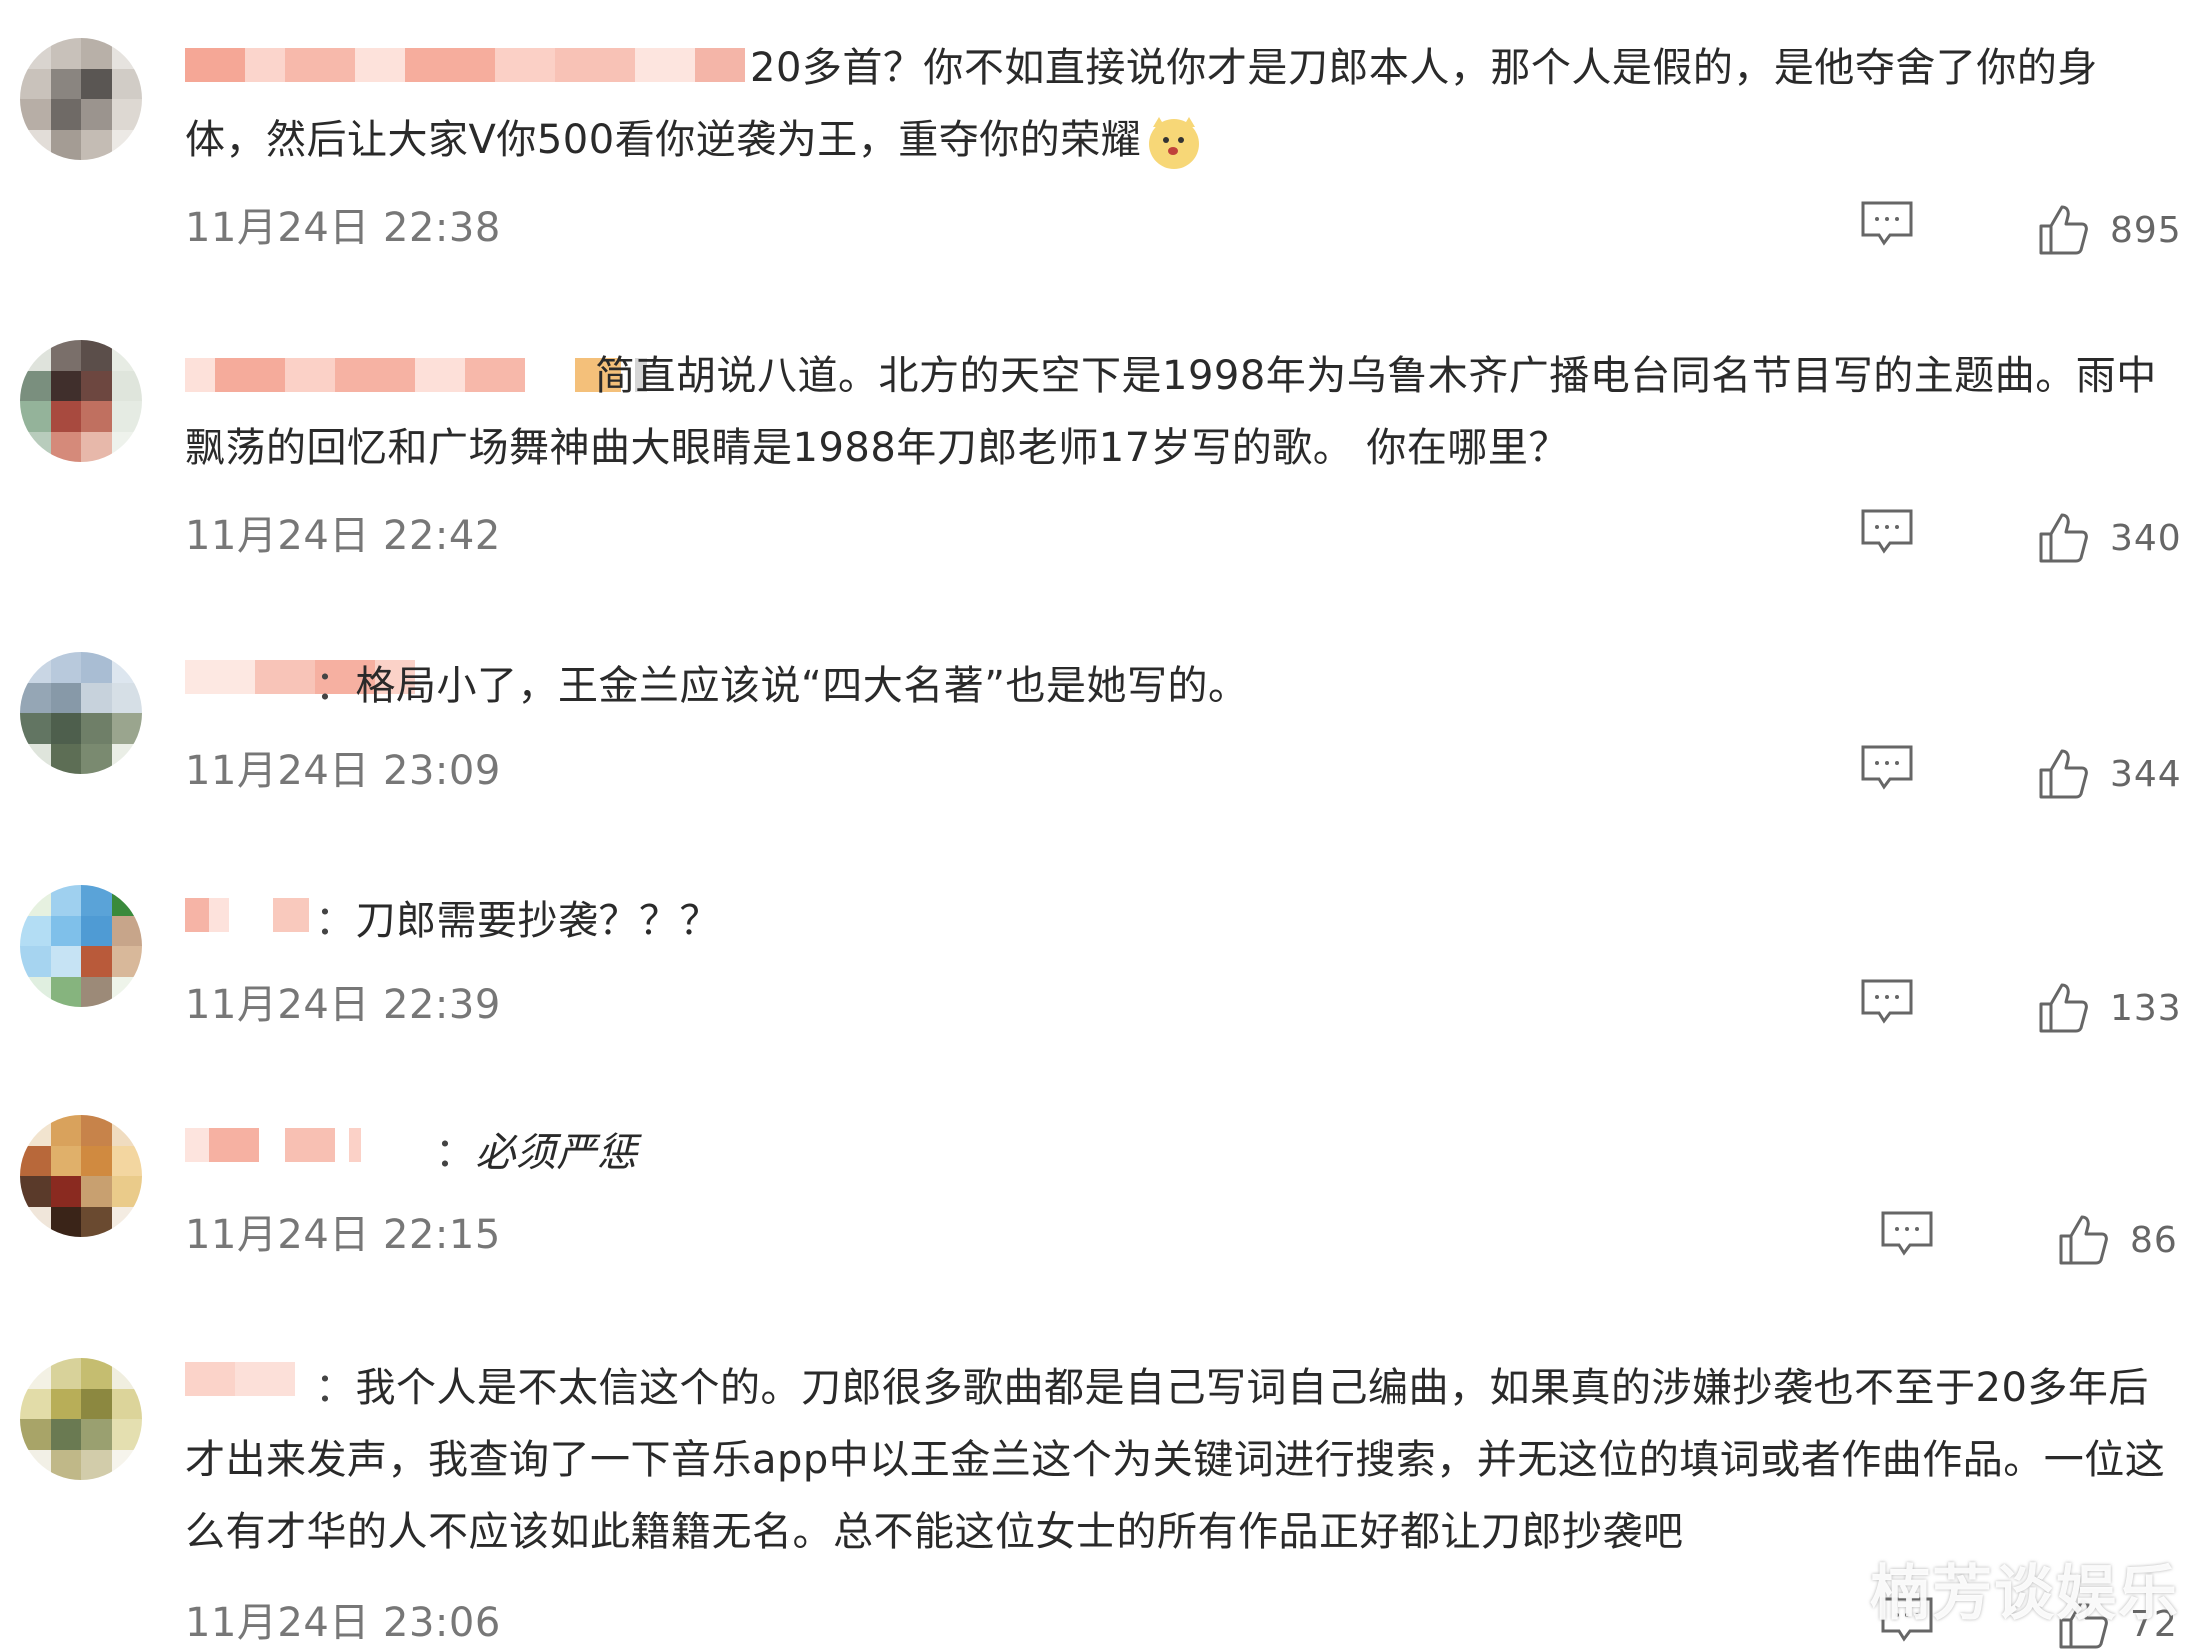  I want to click on like-count: 340, so click(2146, 538).